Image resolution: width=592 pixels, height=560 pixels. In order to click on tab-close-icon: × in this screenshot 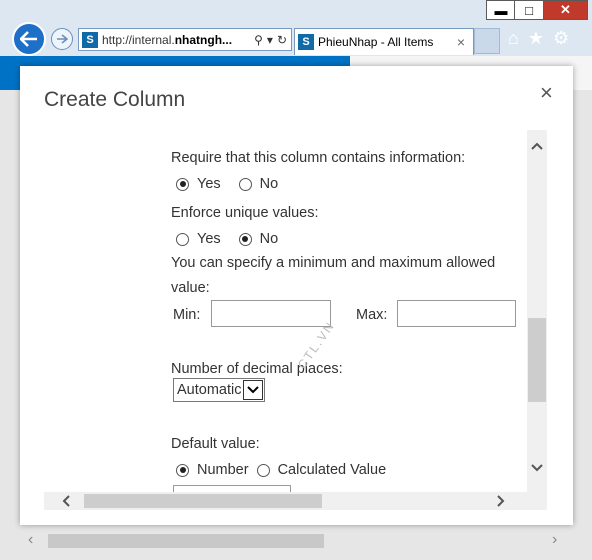, I will do `click(461, 42)`.